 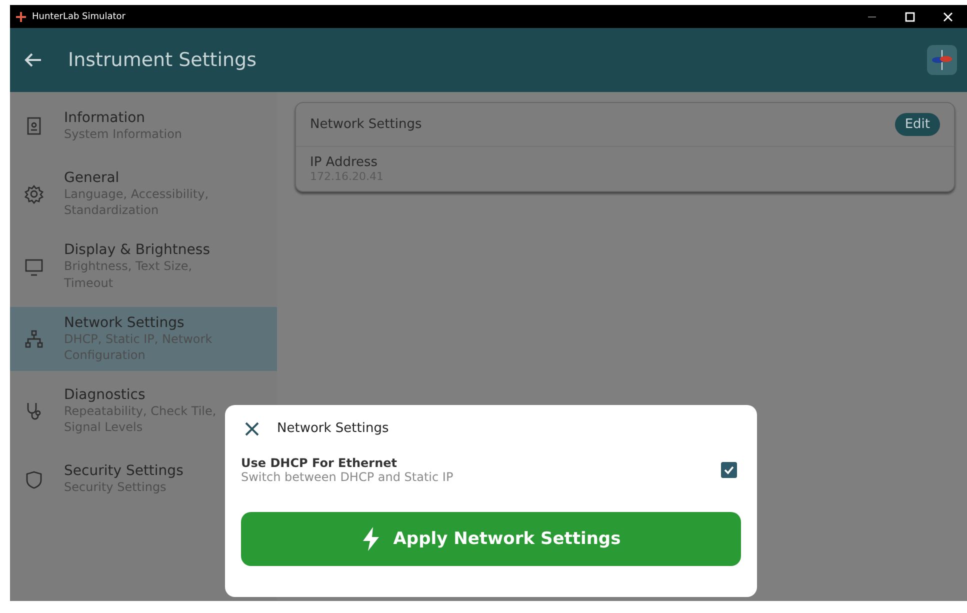 What do you see at coordinates (366, 124) in the screenshot?
I see `card-title: Network Settings` at bounding box center [366, 124].